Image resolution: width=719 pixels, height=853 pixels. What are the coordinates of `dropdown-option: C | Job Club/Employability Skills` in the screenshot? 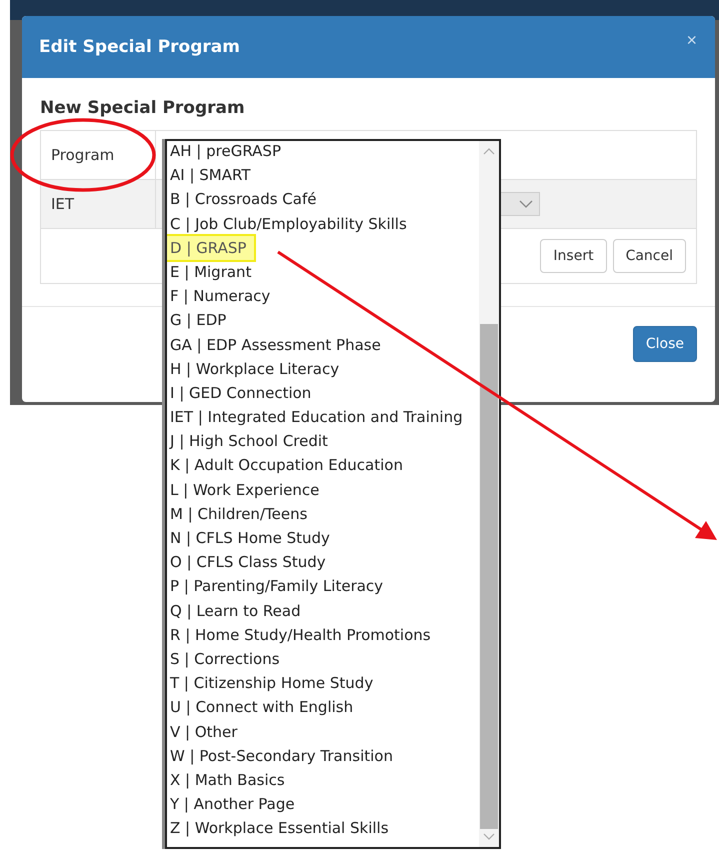 It's located at (323, 224).